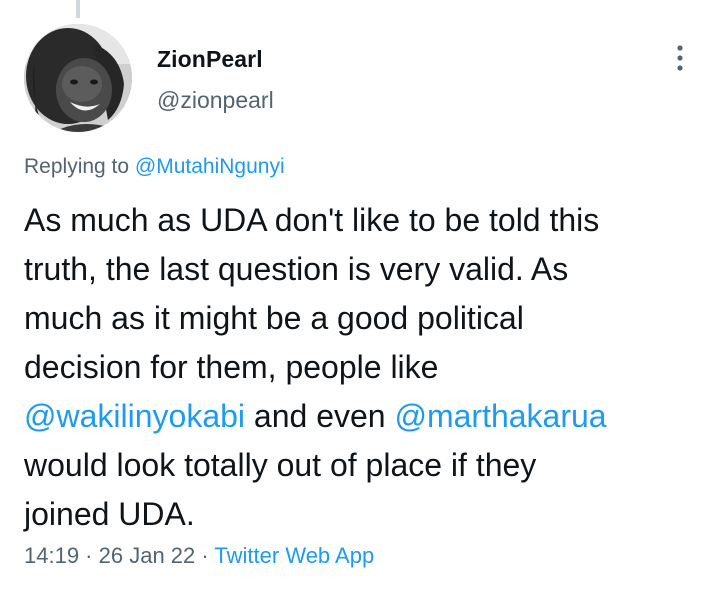 The image size is (720, 593). What do you see at coordinates (294, 555) in the screenshot?
I see `tweet-source-link: Twitter Web App` at bounding box center [294, 555].